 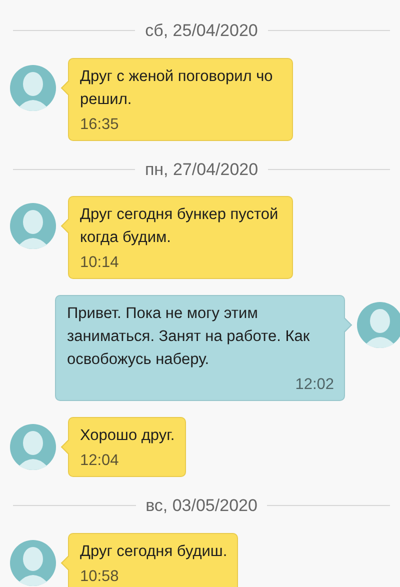 What do you see at coordinates (100, 263) in the screenshot?
I see `message-time: 10:14` at bounding box center [100, 263].